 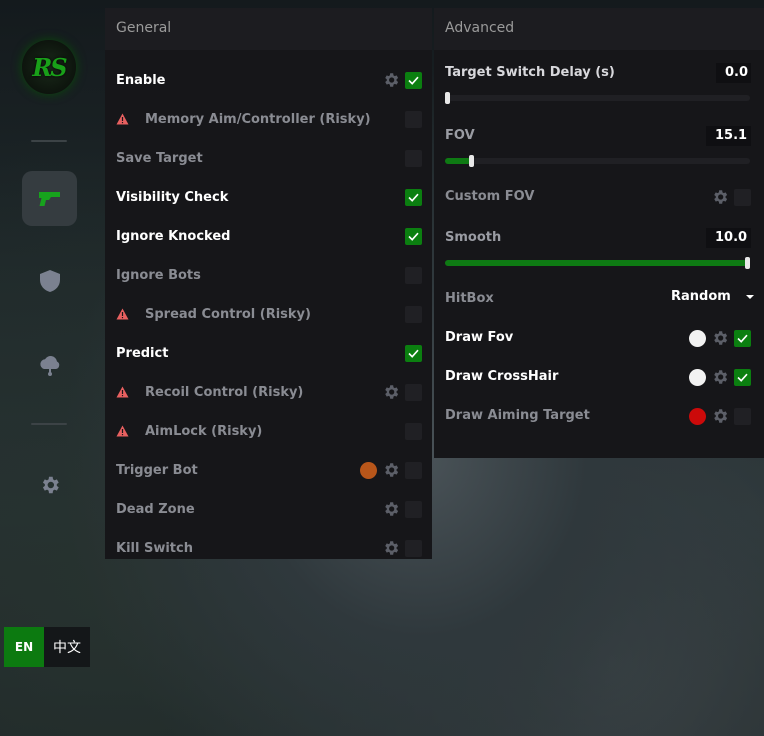 What do you see at coordinates (413, 80) in the screenshot?
I see `enable-checkbox` at bounding box center [413, 80].